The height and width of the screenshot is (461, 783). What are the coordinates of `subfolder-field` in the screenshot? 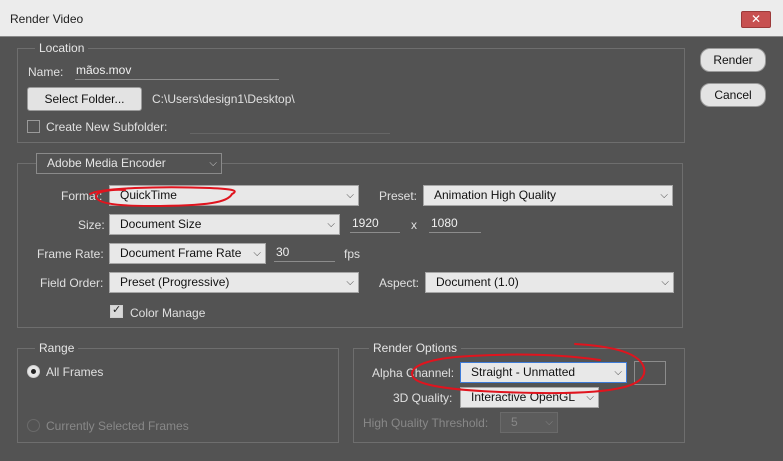 It's located at (290, 125).